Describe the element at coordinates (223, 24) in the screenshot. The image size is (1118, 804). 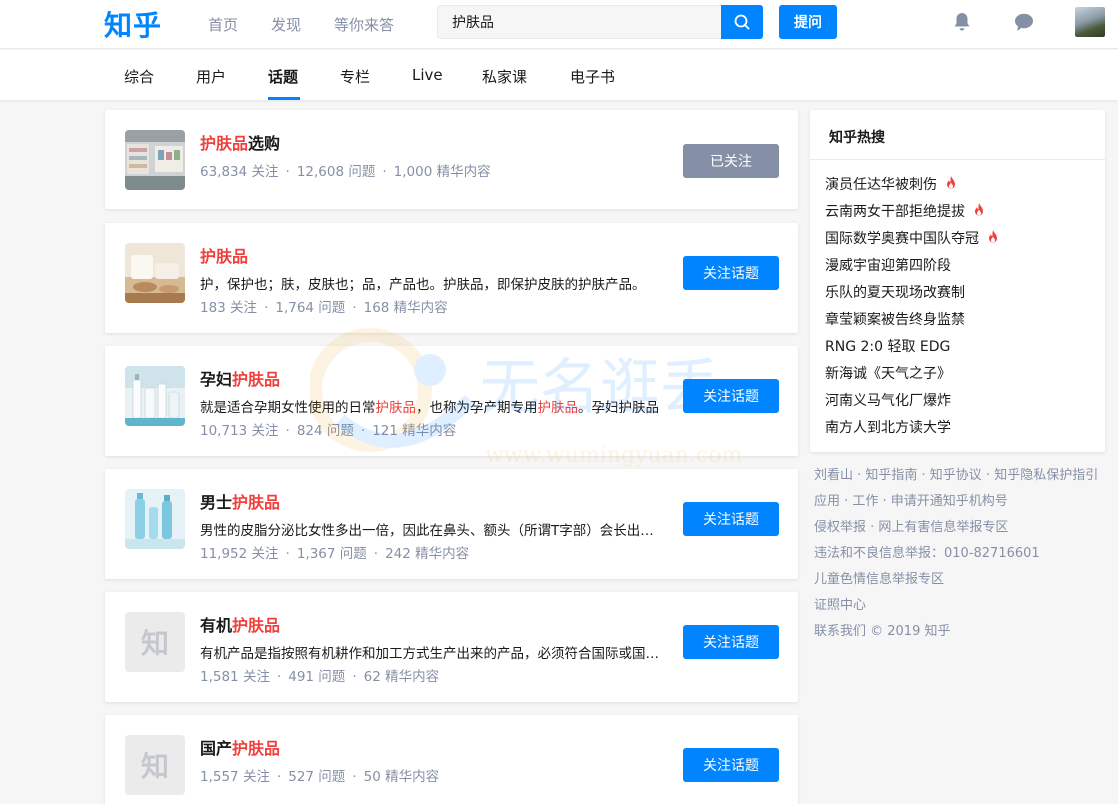
I see `nav-home: 首页` at that location.